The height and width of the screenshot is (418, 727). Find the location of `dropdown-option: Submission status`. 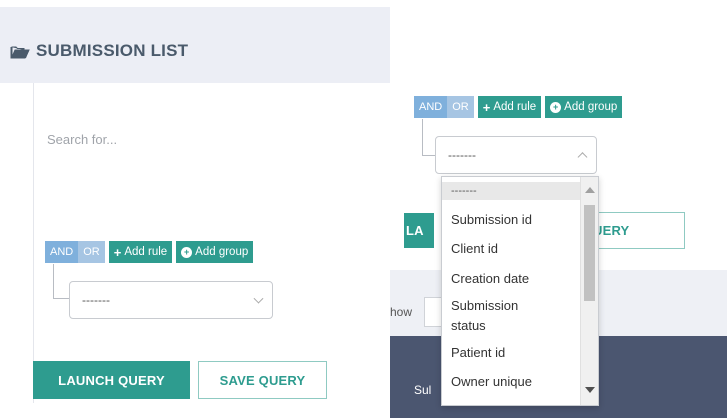

dropdown-option: Submission status is located at coordinates (492, 316).